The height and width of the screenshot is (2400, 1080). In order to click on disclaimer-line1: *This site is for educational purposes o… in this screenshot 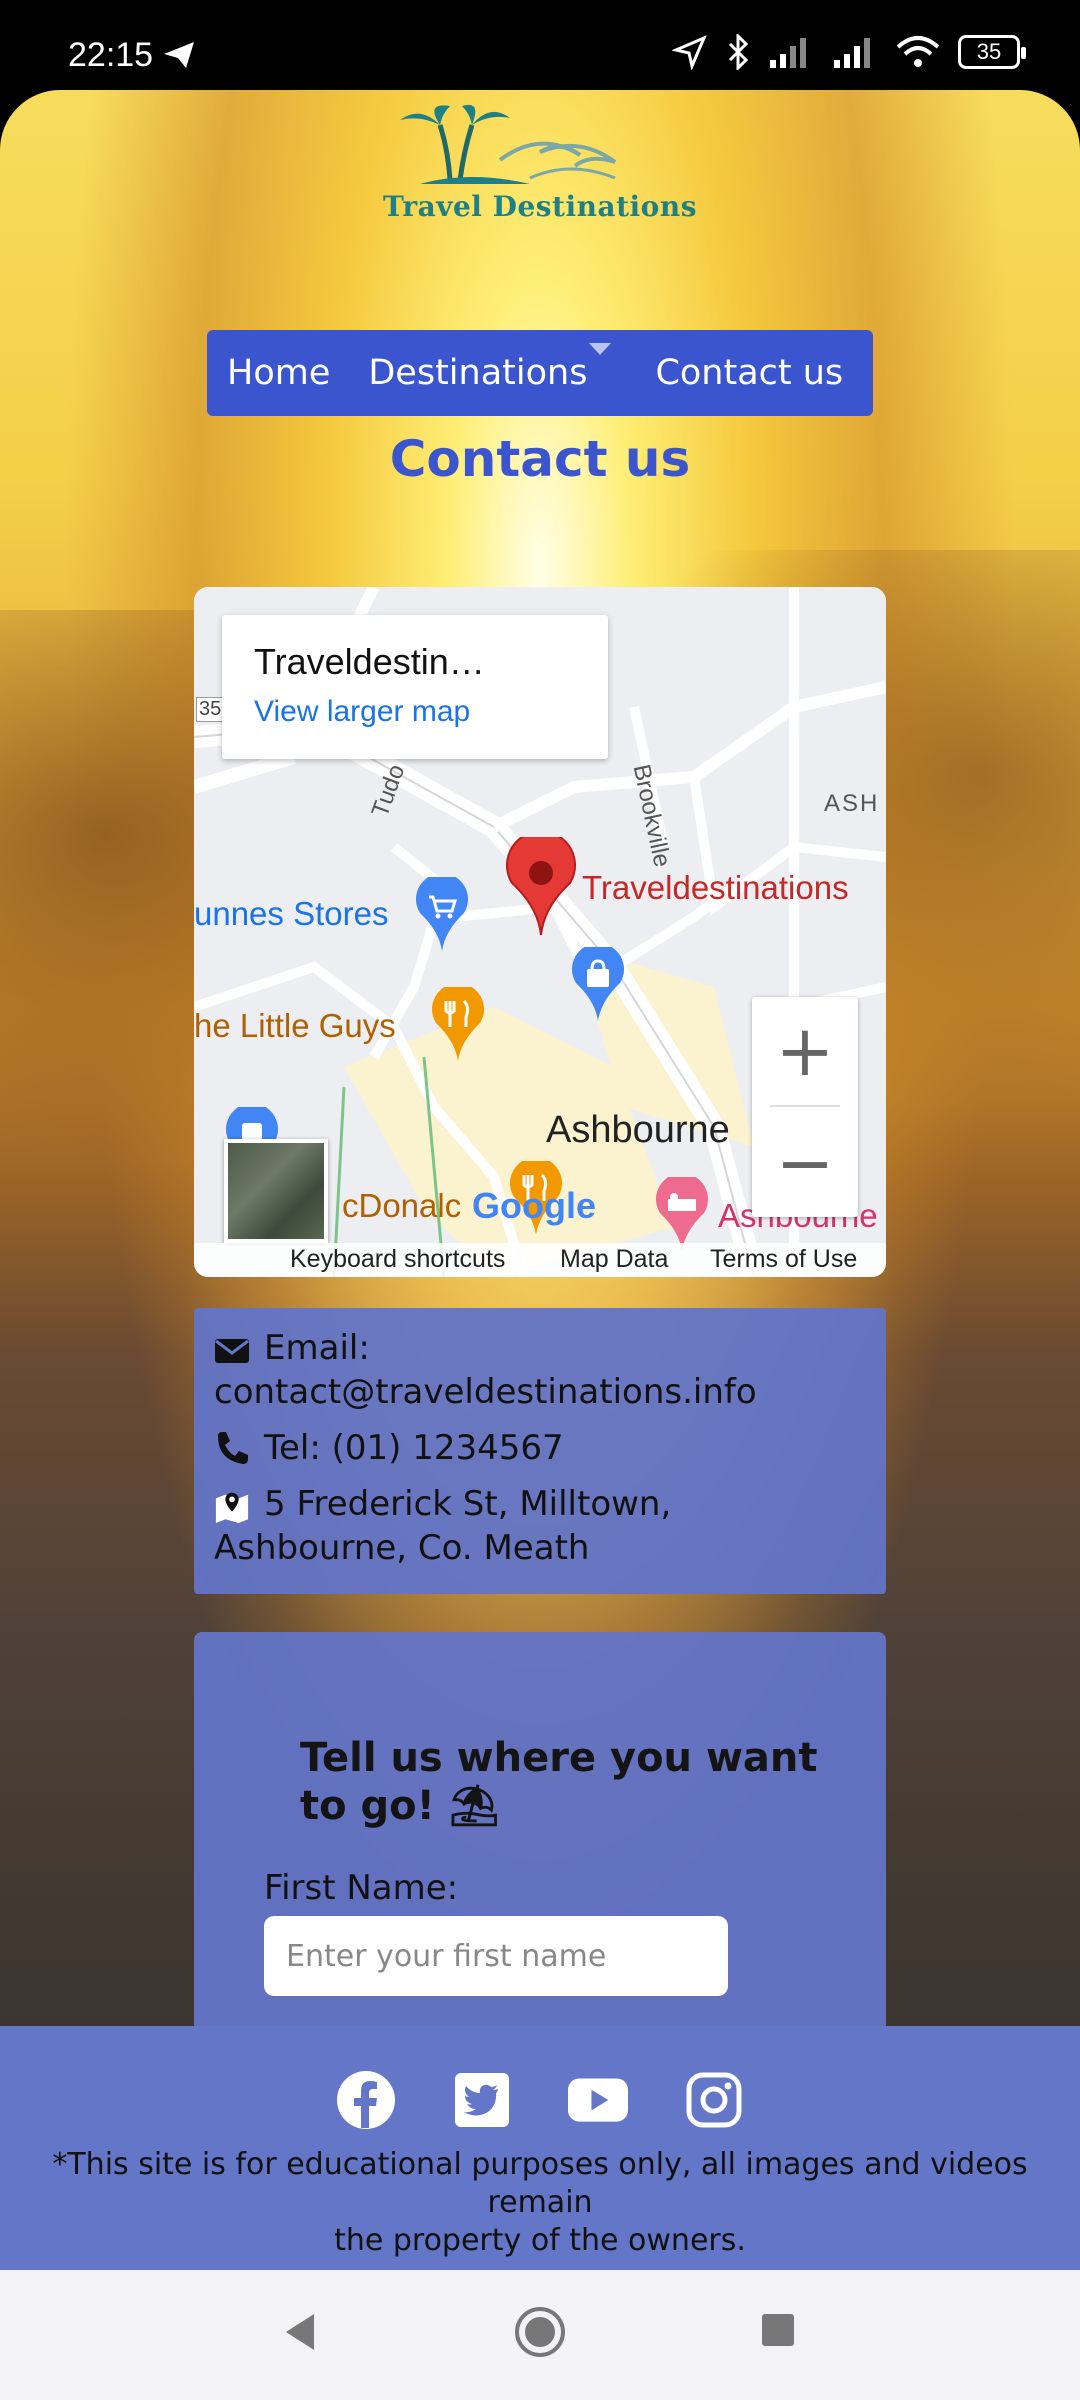, I will do `click(540, 2183)`.